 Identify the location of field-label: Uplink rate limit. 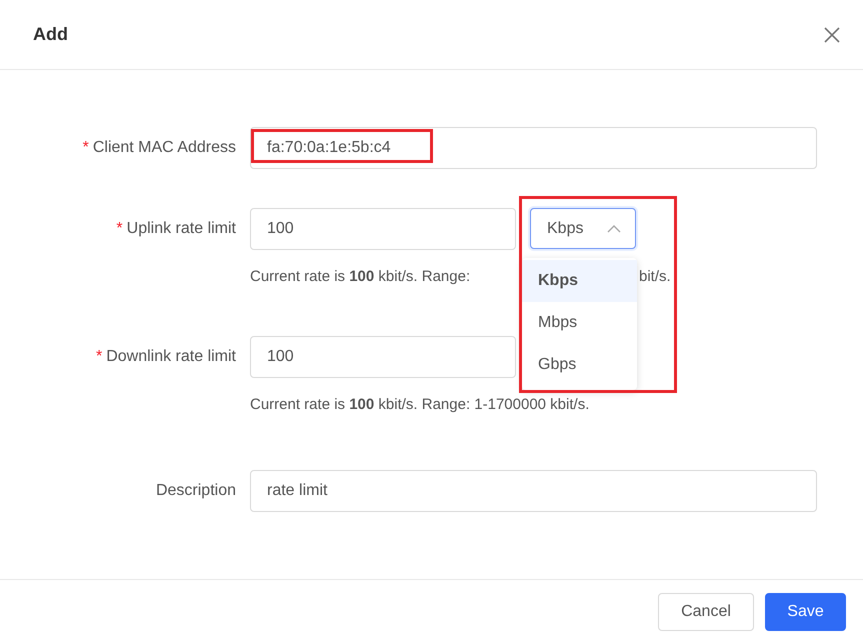
(181, 229).